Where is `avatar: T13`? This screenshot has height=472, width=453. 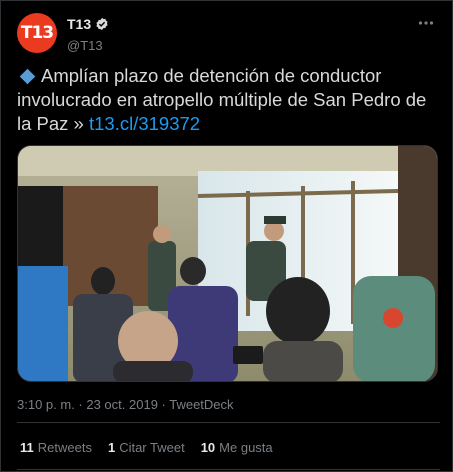 avatar: T13 is located at coordinates (37, 33).